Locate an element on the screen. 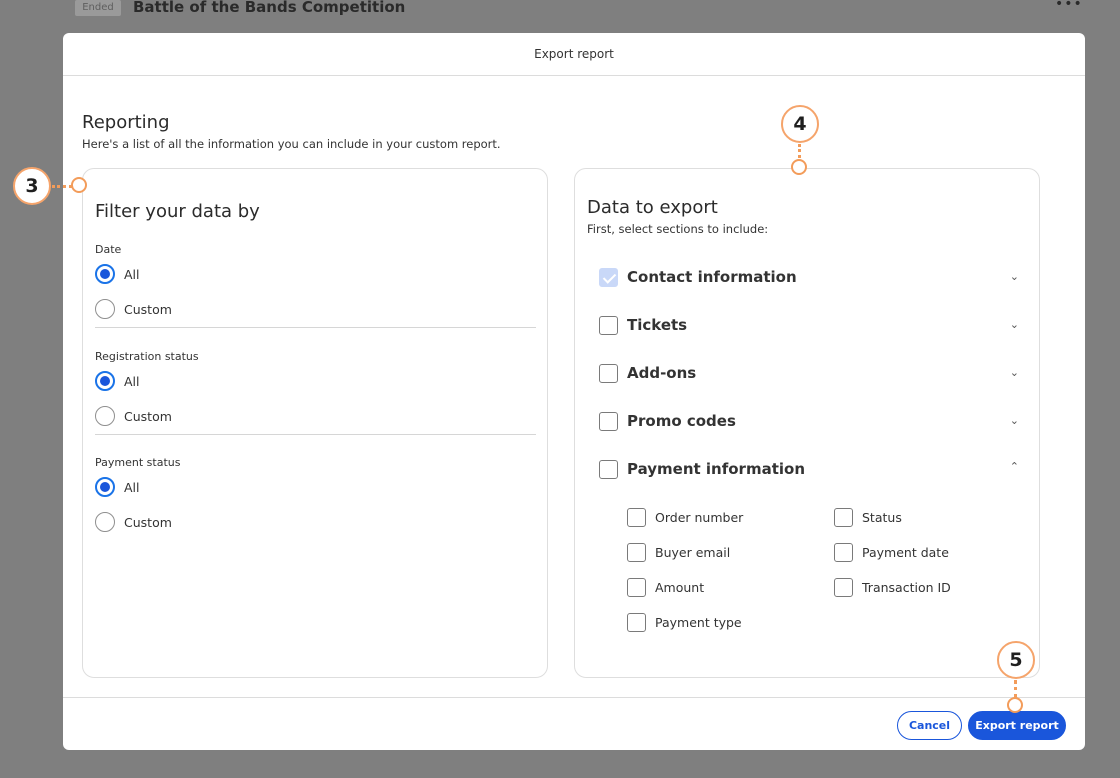 The image size is (1120, 778). callout-4: 4 is located at coordinates (800, 124).